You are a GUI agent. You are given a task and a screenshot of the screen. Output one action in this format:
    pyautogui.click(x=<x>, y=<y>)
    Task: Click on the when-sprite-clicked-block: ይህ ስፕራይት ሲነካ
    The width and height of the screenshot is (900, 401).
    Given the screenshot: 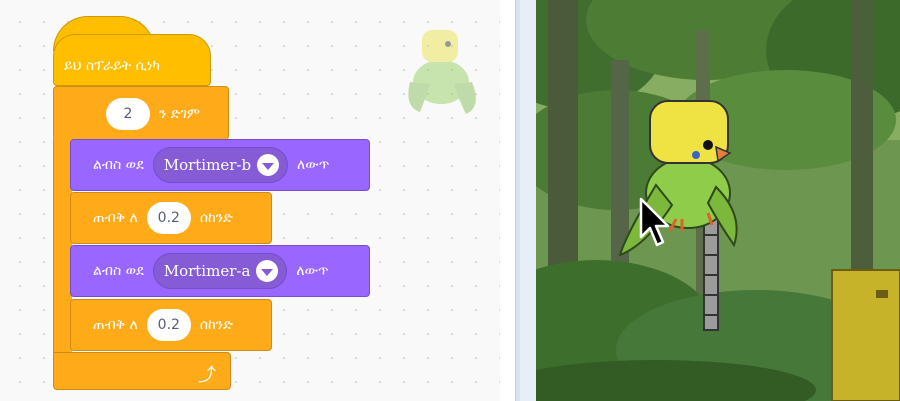 What is the action you would take?
    pyautogui.click(x=132, y=60)
    